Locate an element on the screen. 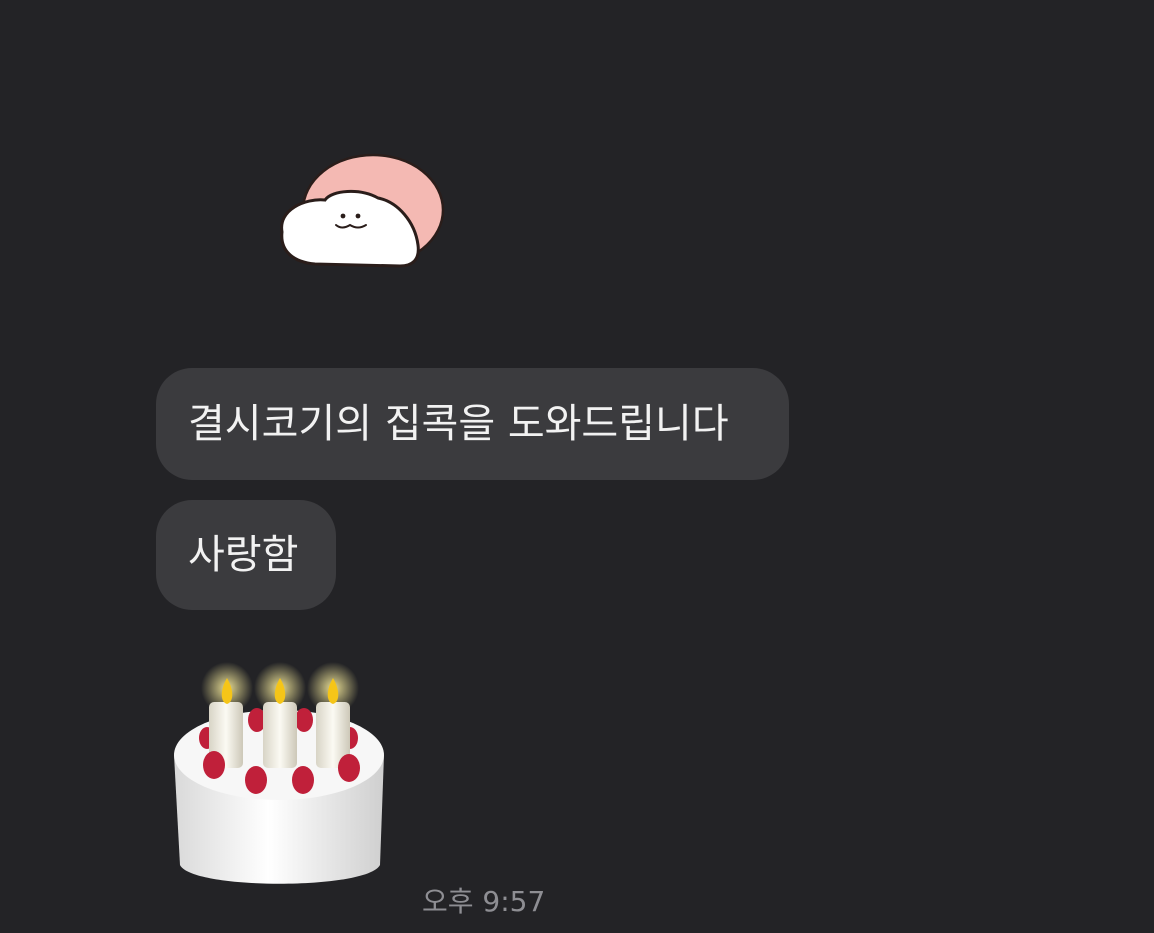 The height and width of the screenshot is (933, 1154). message-timestamp: 오후 9:57 is located at coordinates (484, 901).